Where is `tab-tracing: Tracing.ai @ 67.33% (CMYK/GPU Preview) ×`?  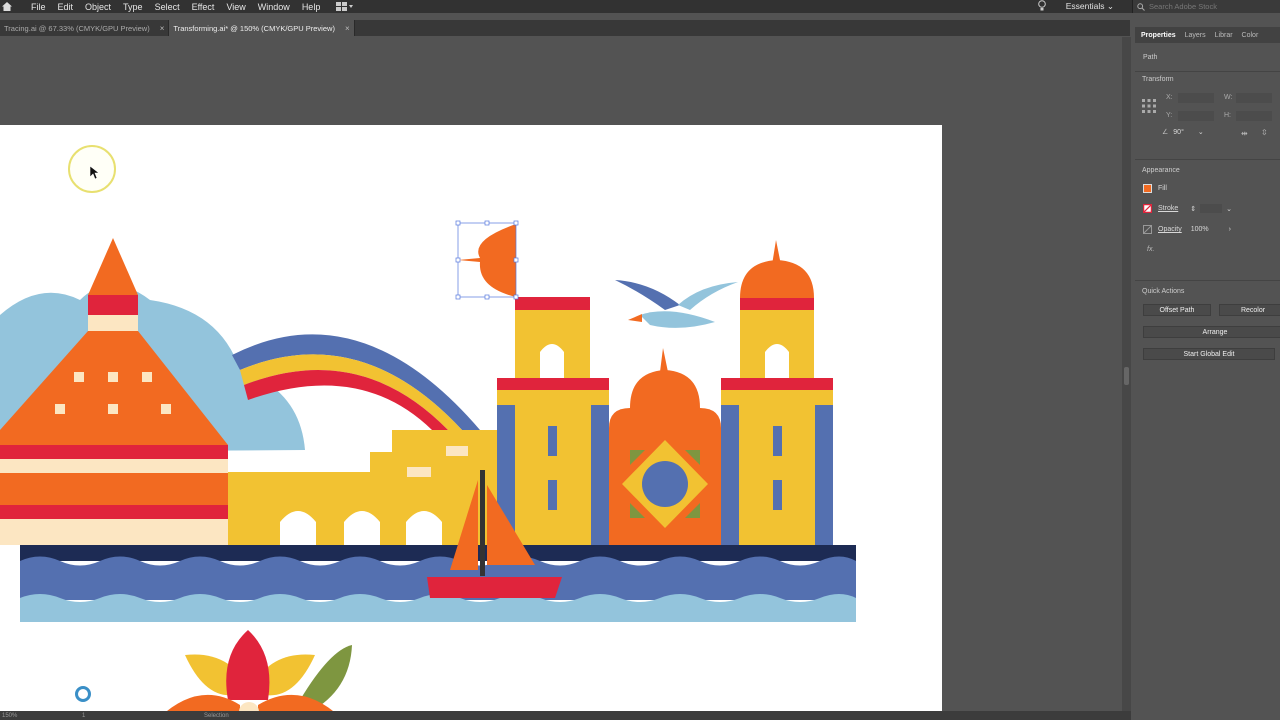 tab-tracing: Tracing.ai @ 67.33% (CMYK/GPU Preview) × is located at coordinates (85, 28).